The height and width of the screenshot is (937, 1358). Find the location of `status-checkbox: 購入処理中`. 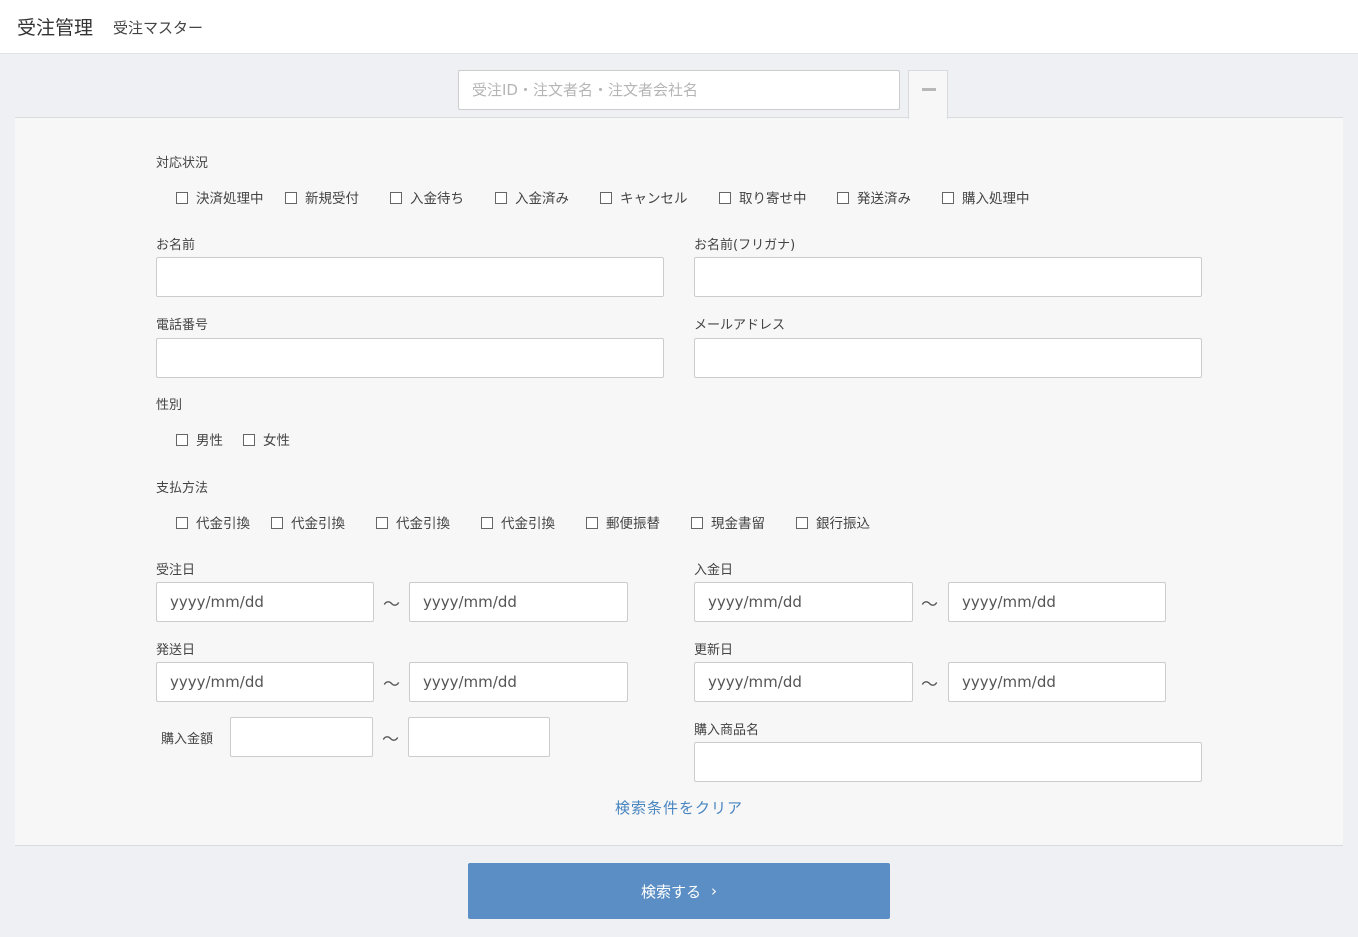

status-checkbox: 購入処理中 is located at coordinates (986, 197).